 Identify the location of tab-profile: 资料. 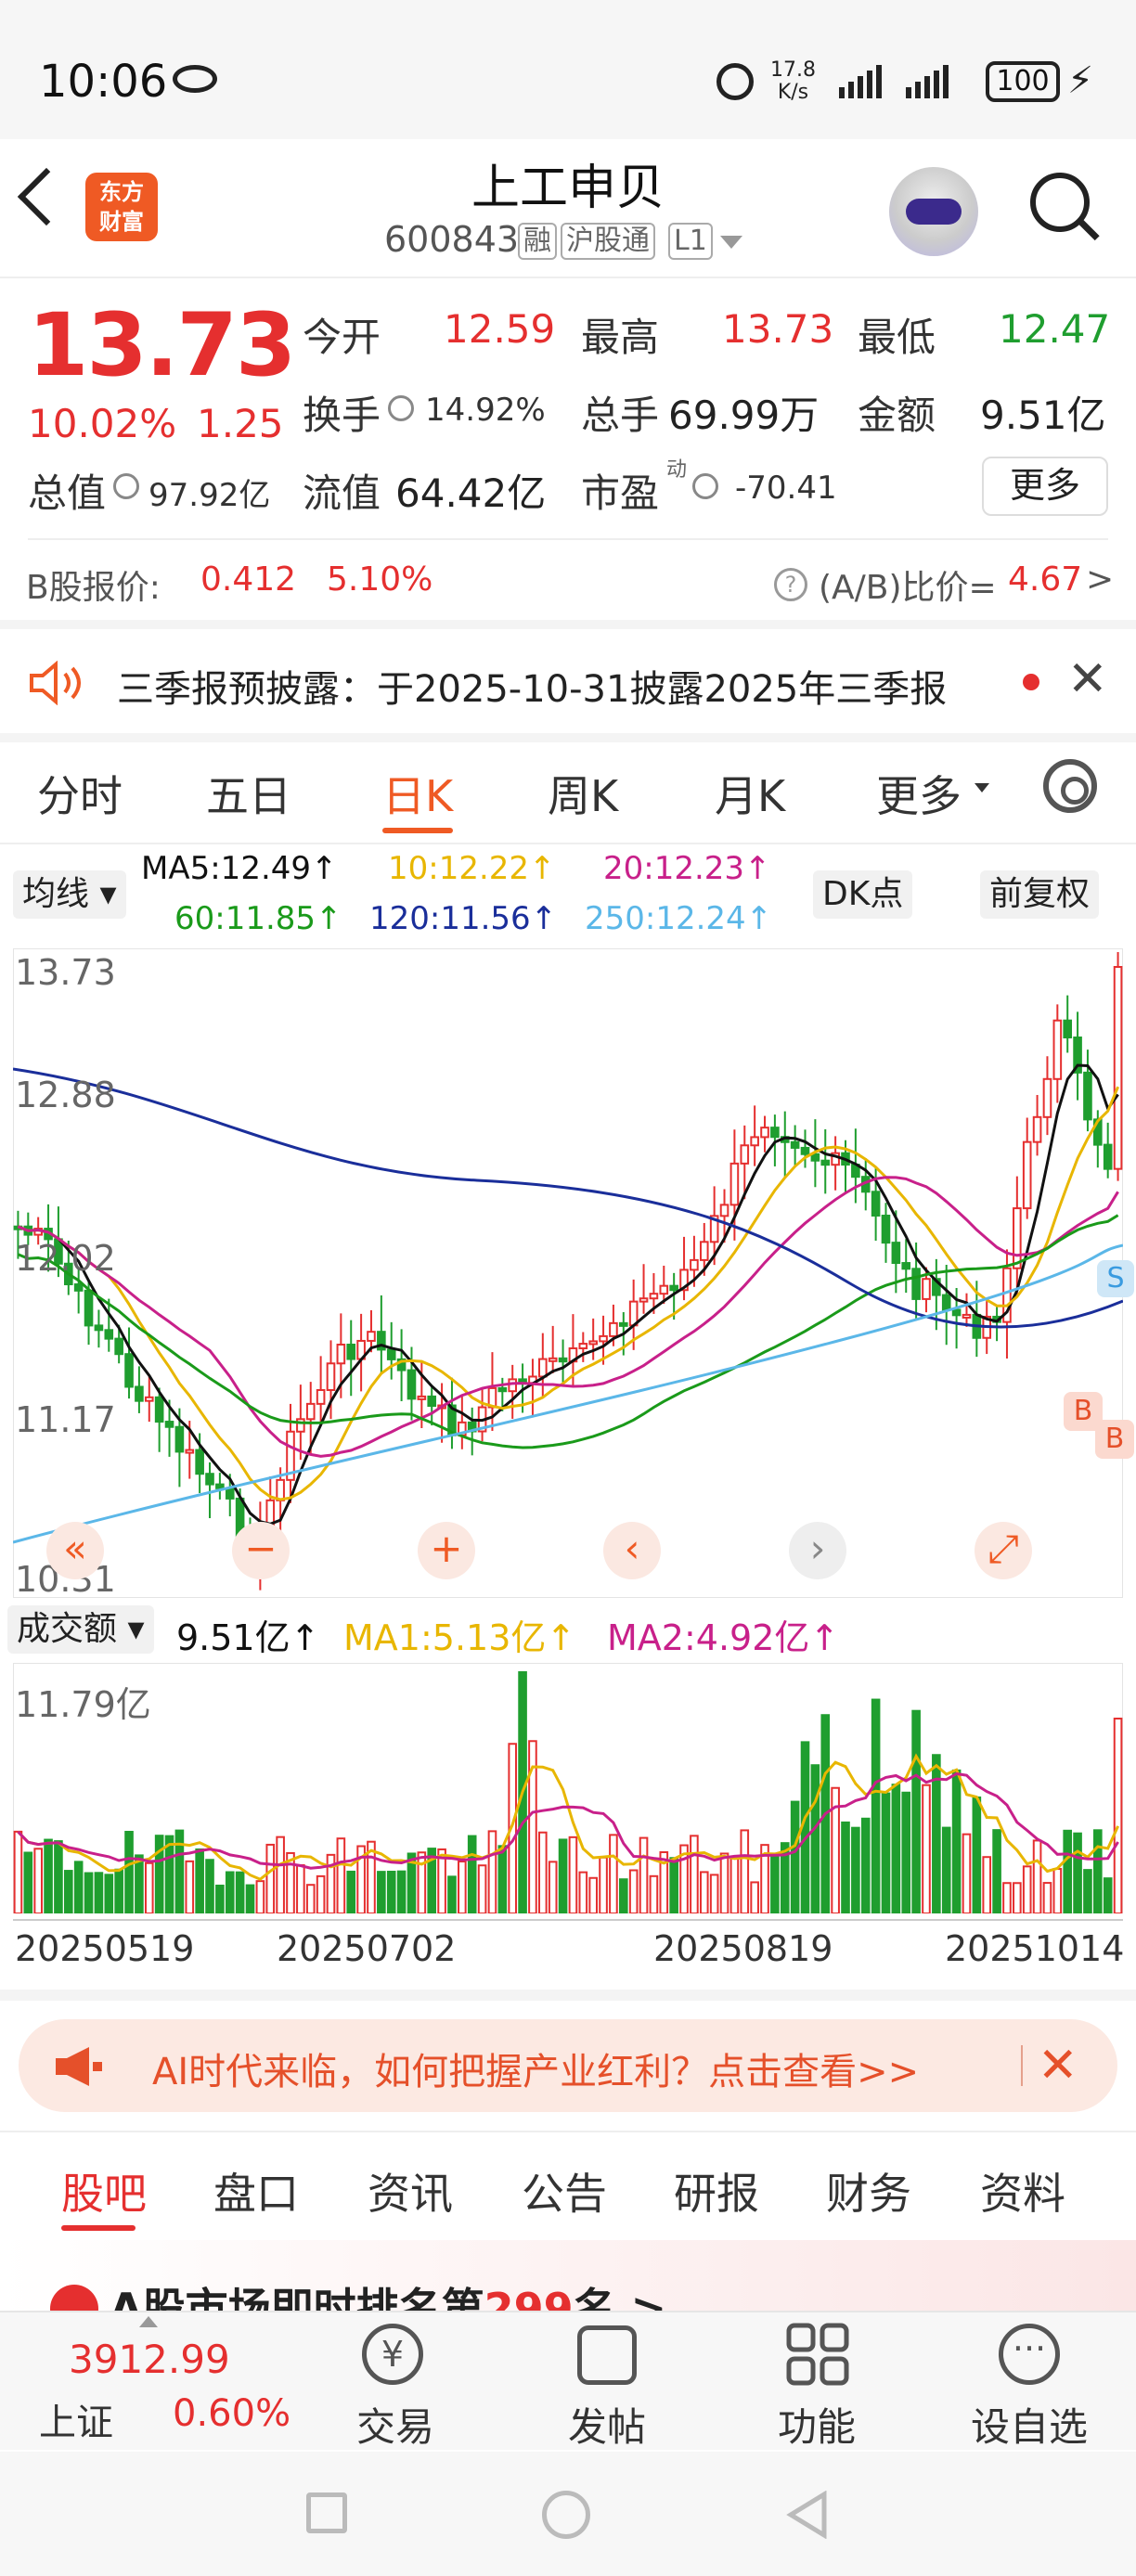
(1022, 2191).